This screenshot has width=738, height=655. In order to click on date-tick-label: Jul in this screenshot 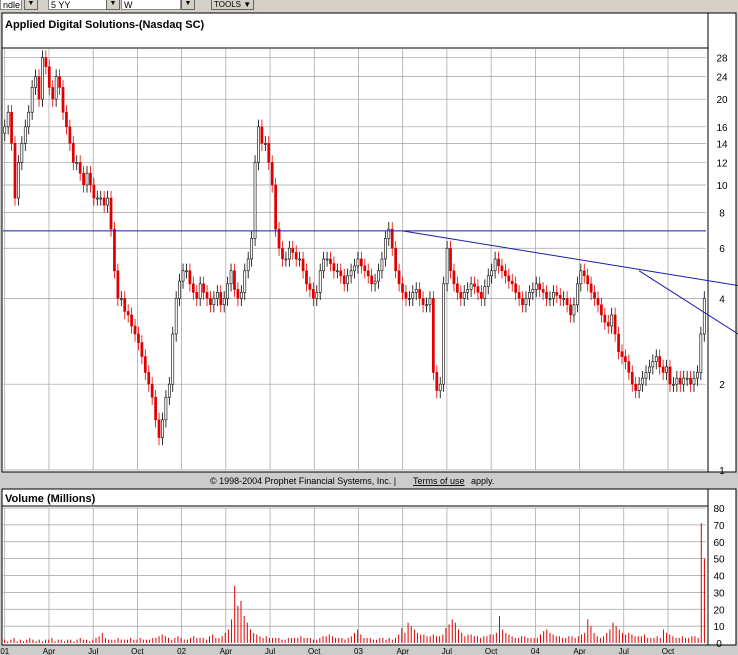, I will do `click(270, 651)`.